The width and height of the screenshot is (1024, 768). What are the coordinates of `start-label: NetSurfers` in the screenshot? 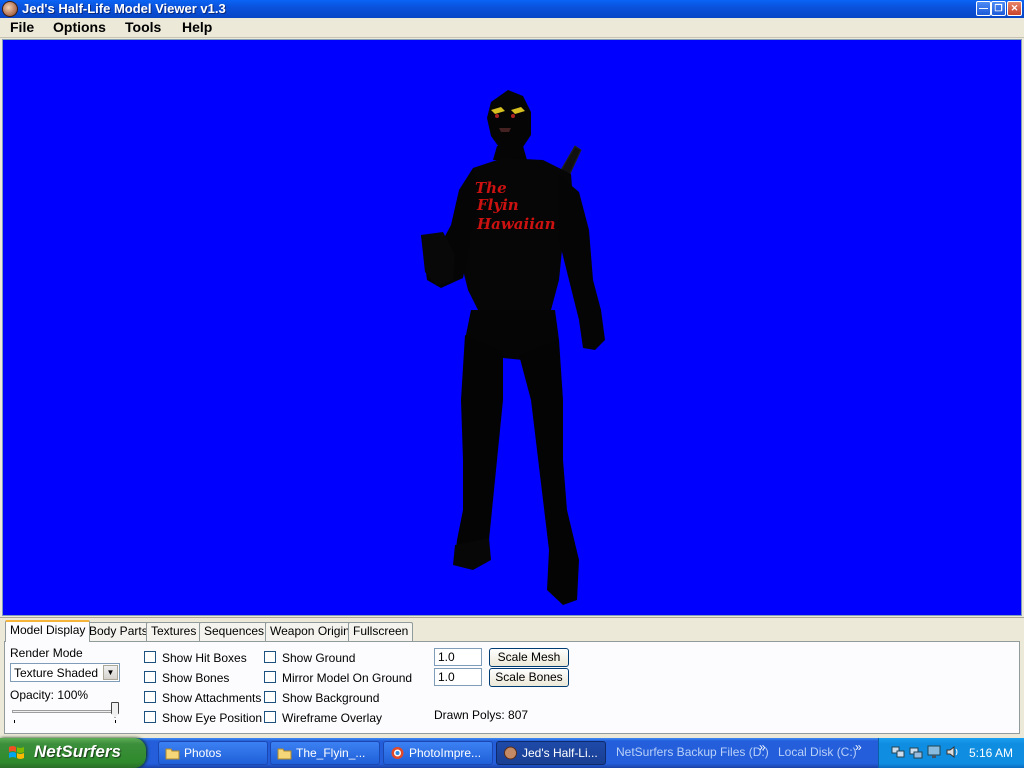 It's located at (77, 751).